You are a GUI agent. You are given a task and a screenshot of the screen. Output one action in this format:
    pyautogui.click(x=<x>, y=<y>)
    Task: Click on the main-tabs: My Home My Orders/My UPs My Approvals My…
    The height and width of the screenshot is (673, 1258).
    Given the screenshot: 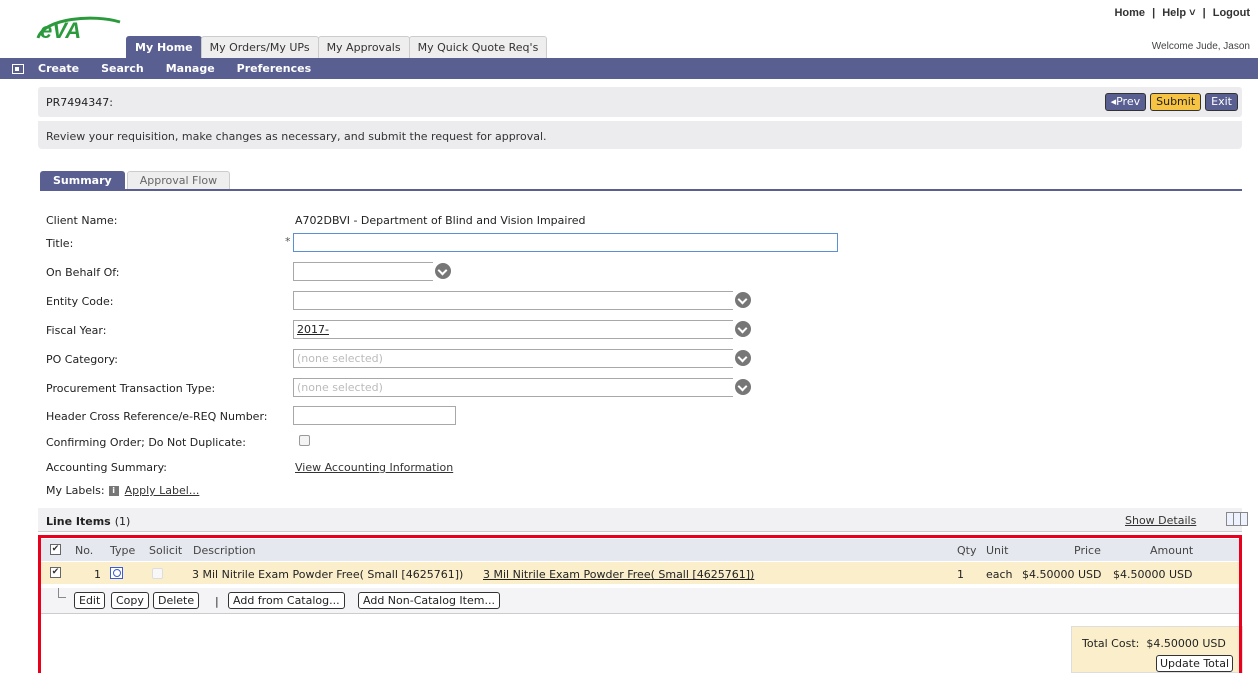 What is the action you would take?
    pyautogui.click(x=337, y=47)
    